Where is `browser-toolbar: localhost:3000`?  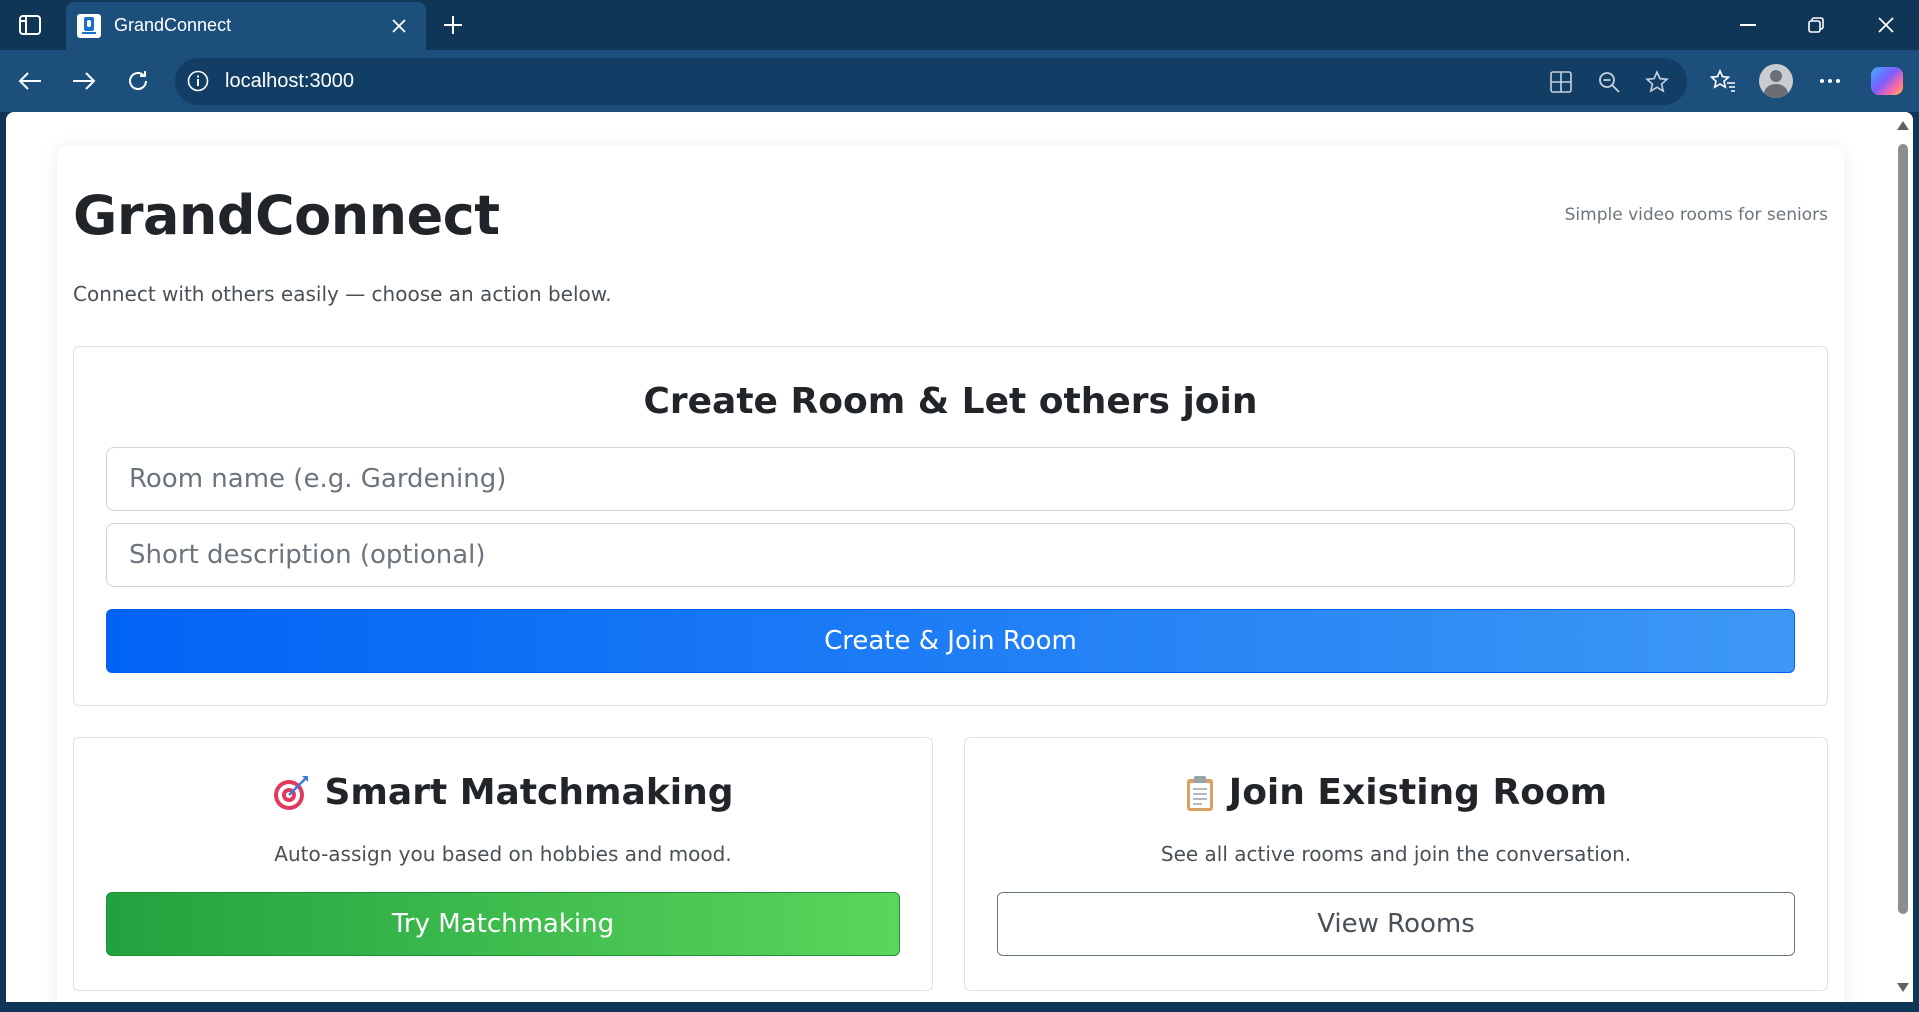
browser-toolbar: localhost:3000 is located at coordinates (959, 81).